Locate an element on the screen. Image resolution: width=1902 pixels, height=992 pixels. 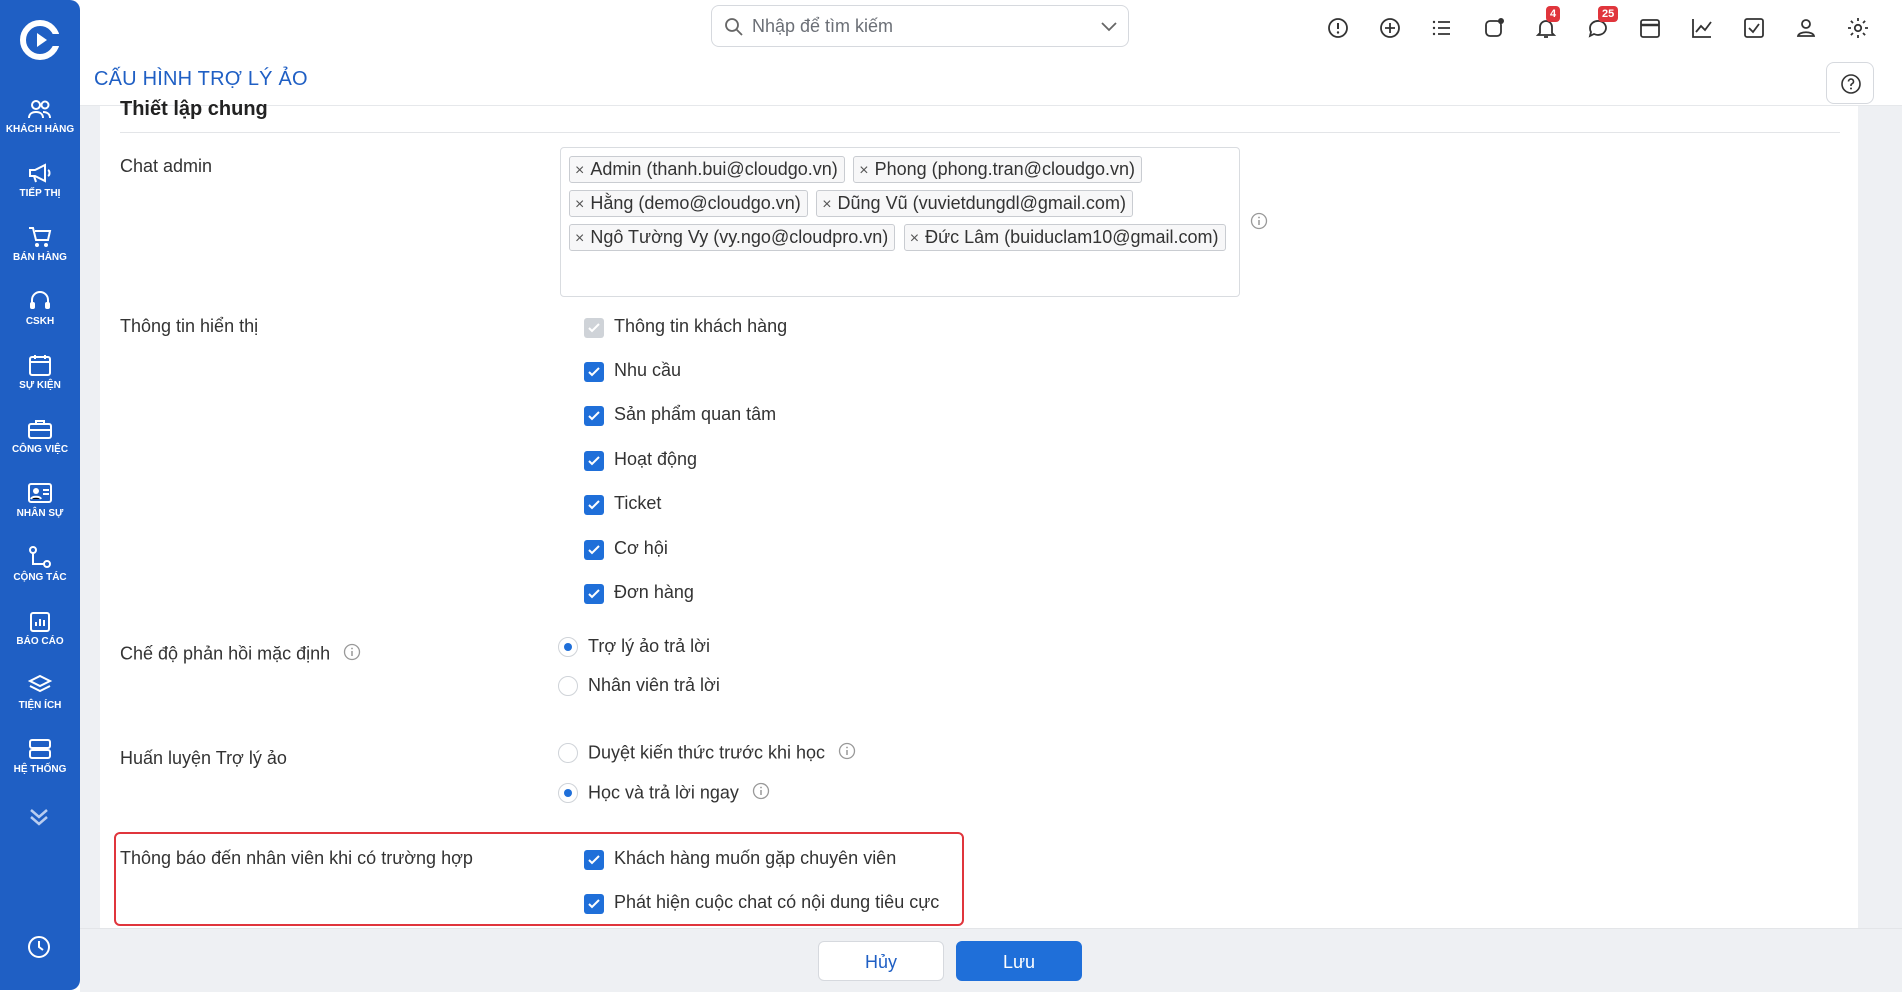
sidebar-item-label: TIẾP THỊ is located at coordinates (40, 193).